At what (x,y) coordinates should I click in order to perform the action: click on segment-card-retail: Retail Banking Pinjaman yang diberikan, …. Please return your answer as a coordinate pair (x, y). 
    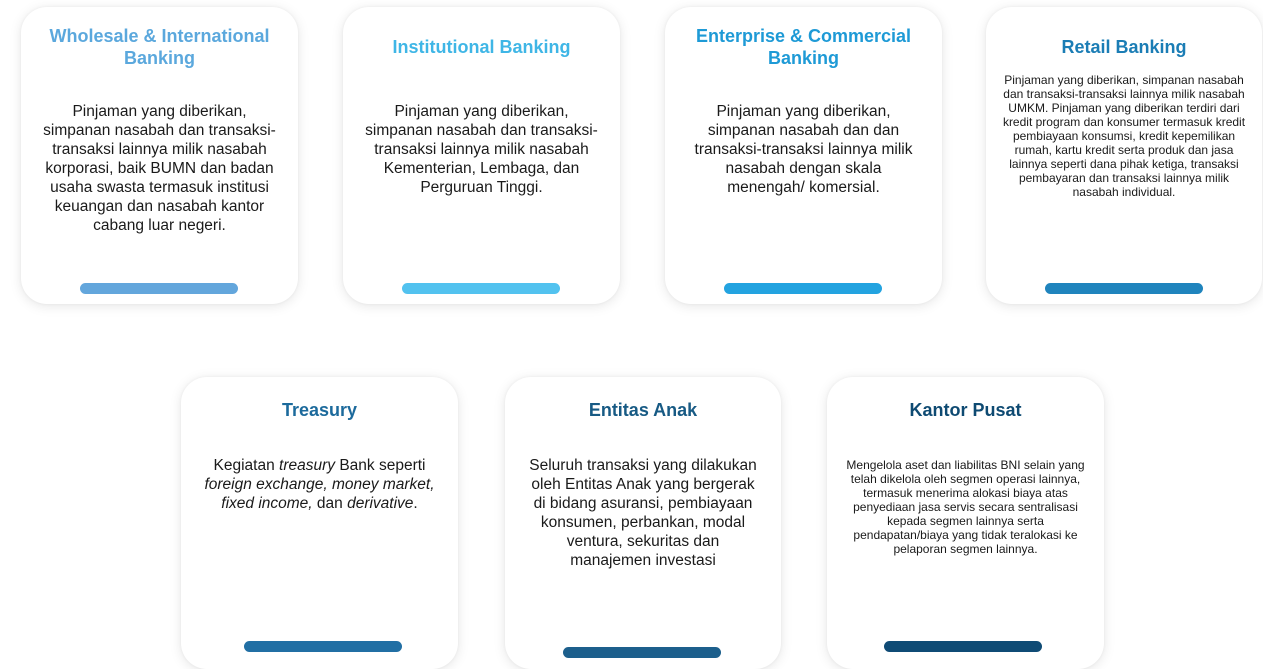
    Looking at the image, I should click on (1124, 155).